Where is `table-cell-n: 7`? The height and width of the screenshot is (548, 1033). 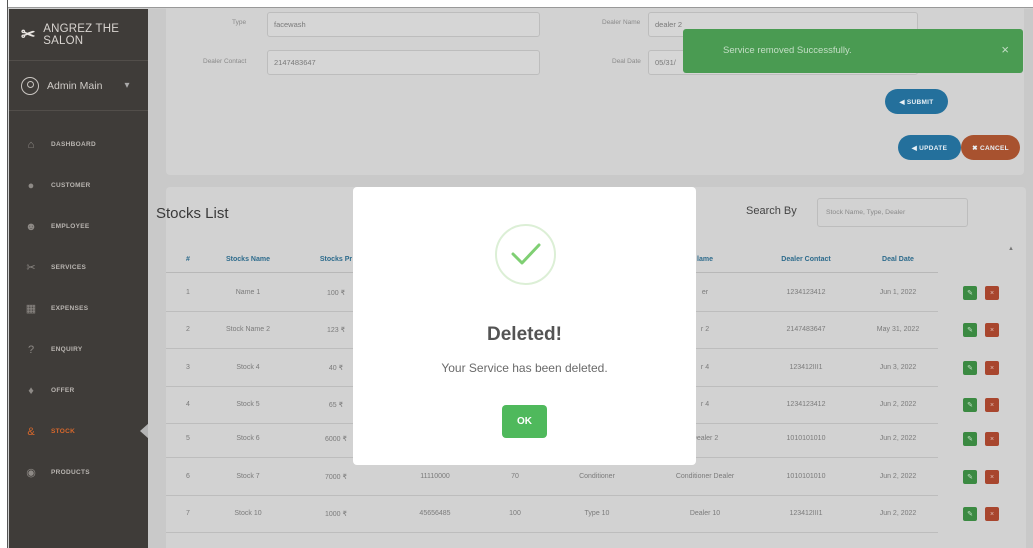 table-cell-n: 7 is located at coordinates (188, 513).